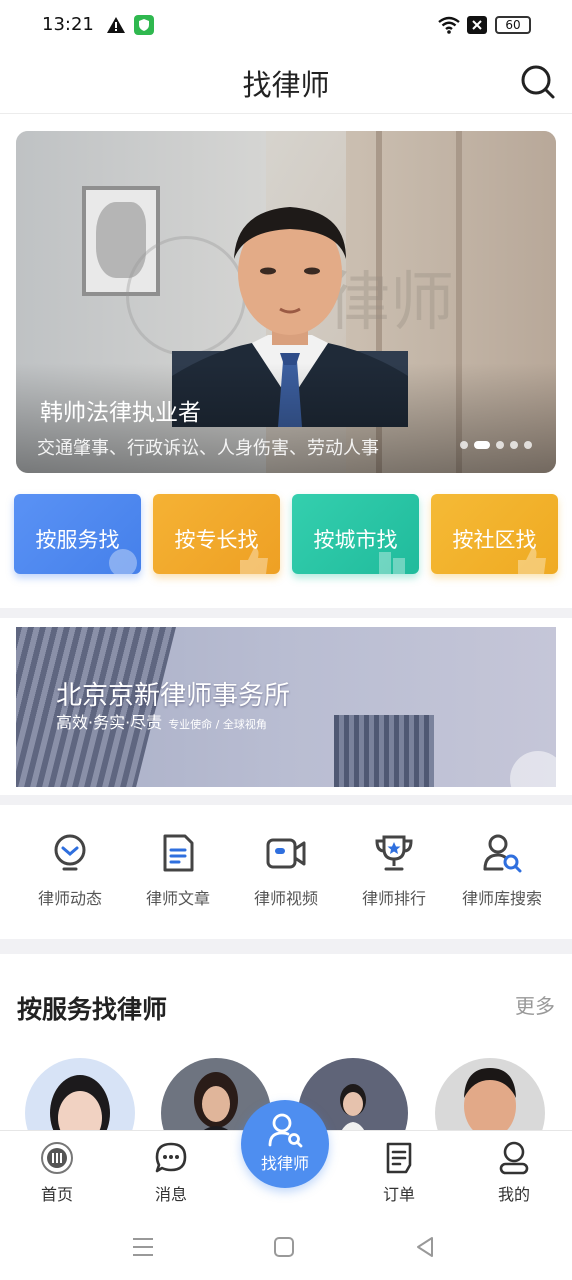  I want to click on back-icon, so click(425, 1247).